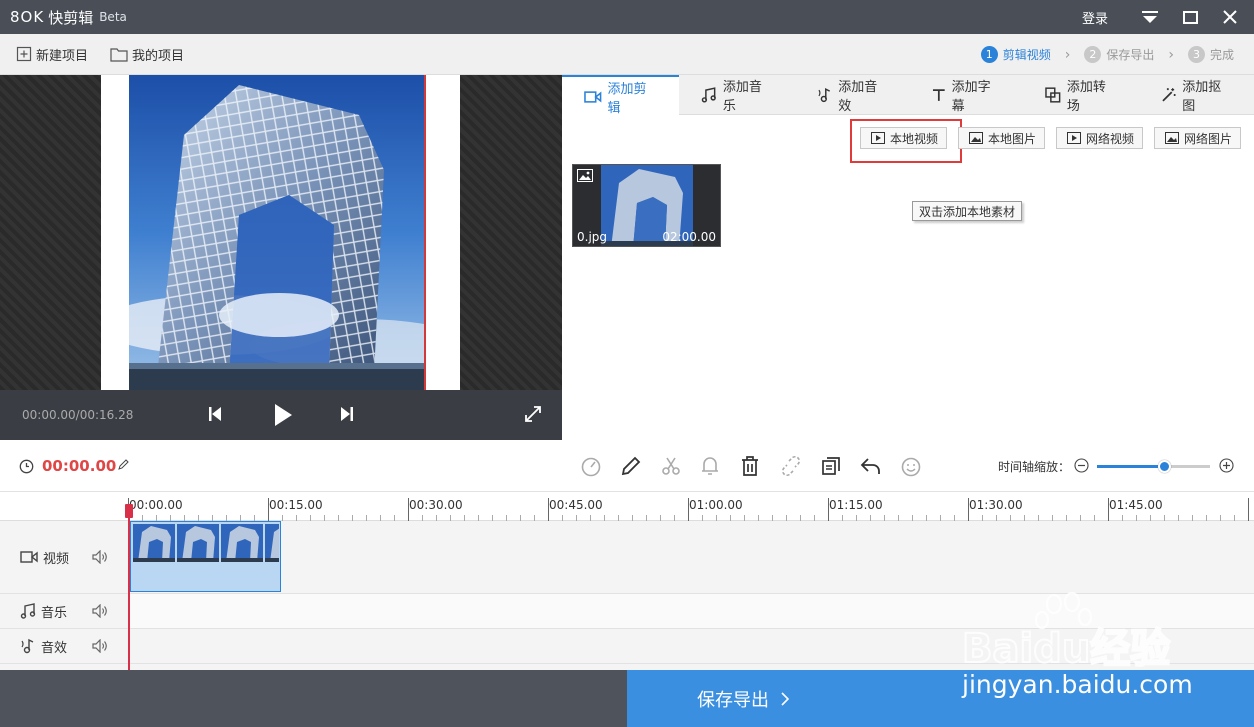 The width and height of the screenshot is (1254, 727). Describe the element at coordinates (1110, 138) in the screenshot. I see `button-label: 网络视频` at that location.